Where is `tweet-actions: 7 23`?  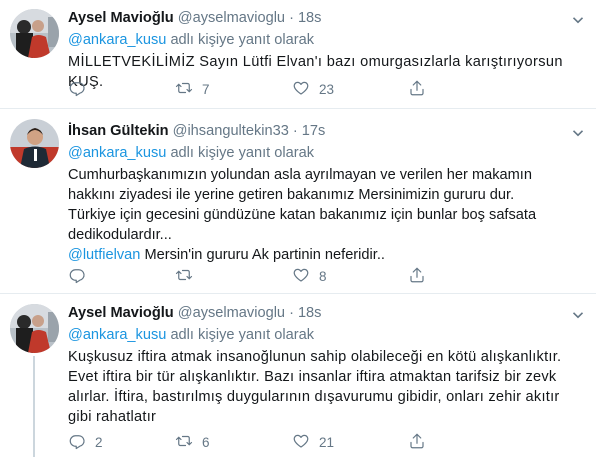
tweet-actions: 7 23 is located at coordinates (288, 89).